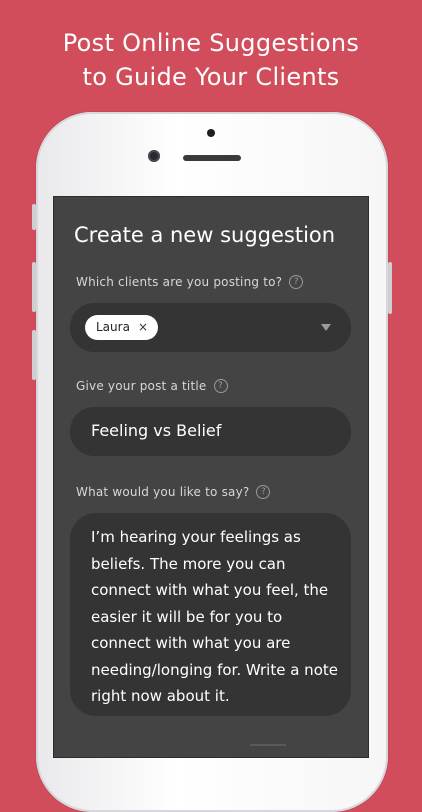  What do you see at coordinates (212, 158) in the screenshot?
I see `earpiece-speaker` at bounding box center [212, 158].